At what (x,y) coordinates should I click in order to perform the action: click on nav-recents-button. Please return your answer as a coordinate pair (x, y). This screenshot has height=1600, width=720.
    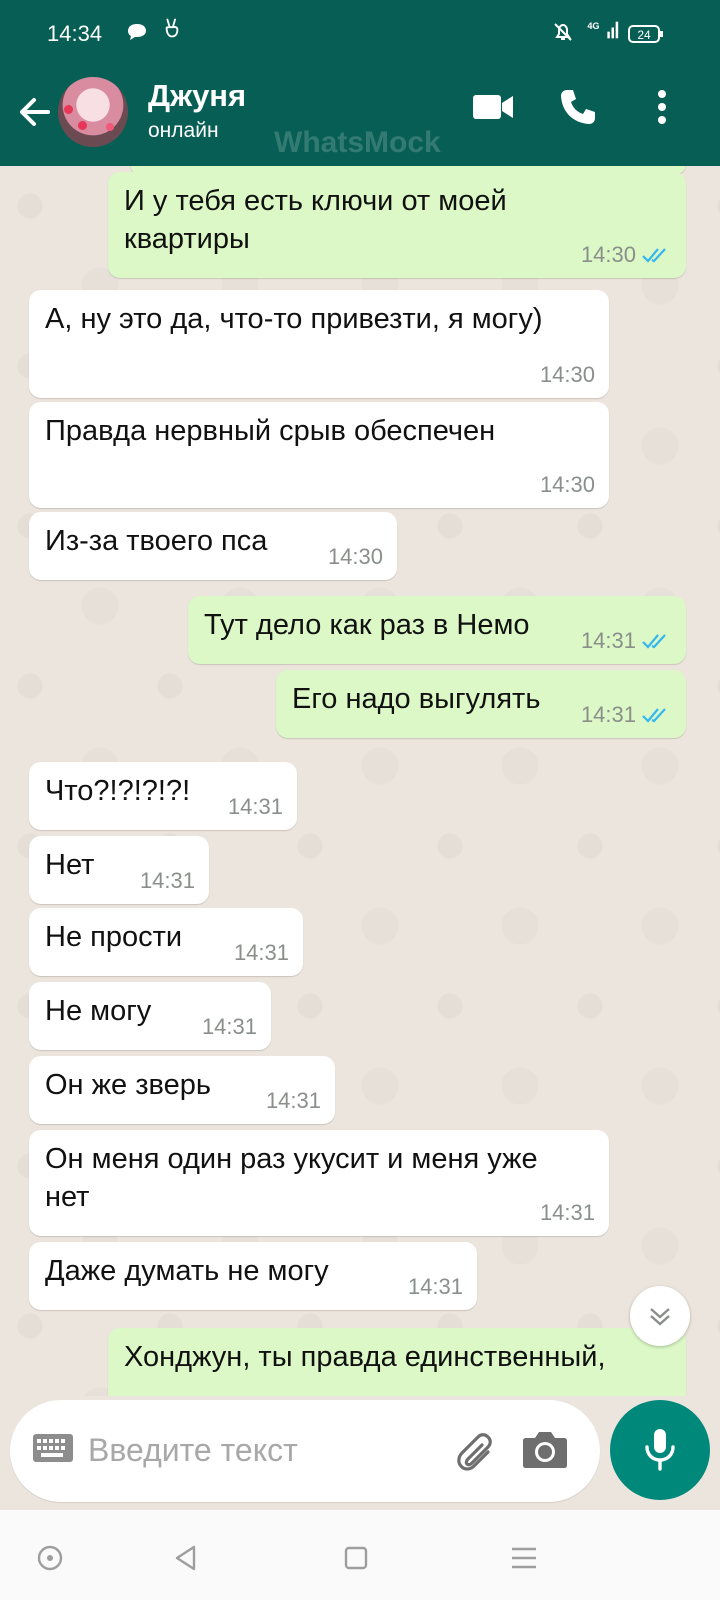
    Looking at the image, I should click on (356, 1558).